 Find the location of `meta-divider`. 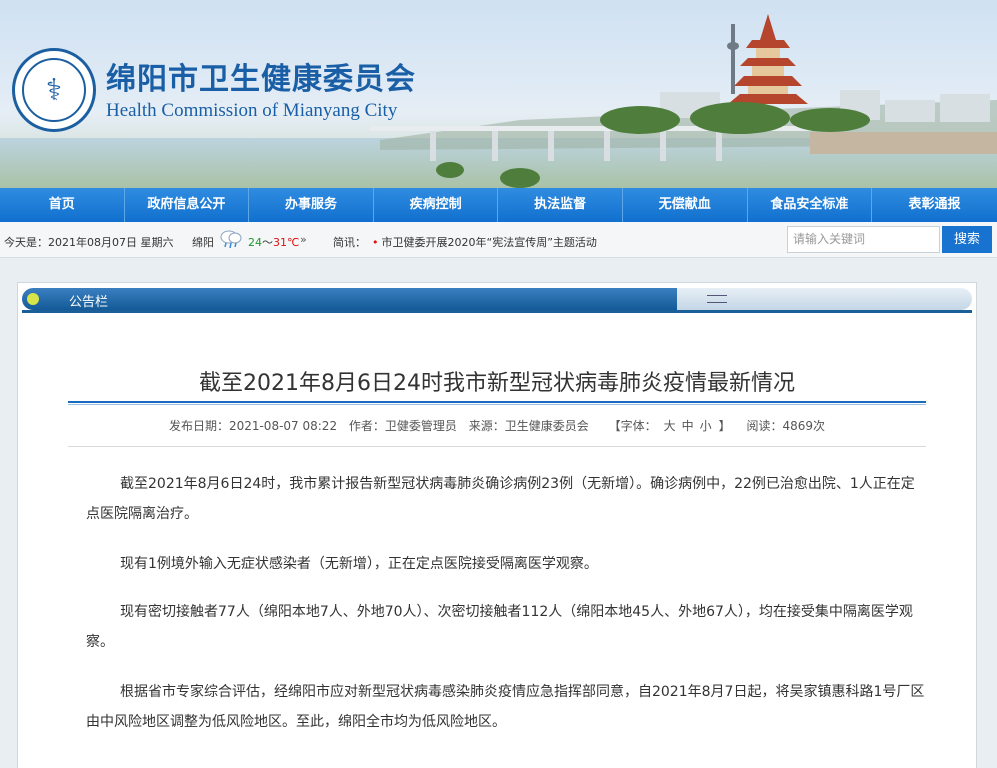

meta-divider is located at coordinates (497, 446).